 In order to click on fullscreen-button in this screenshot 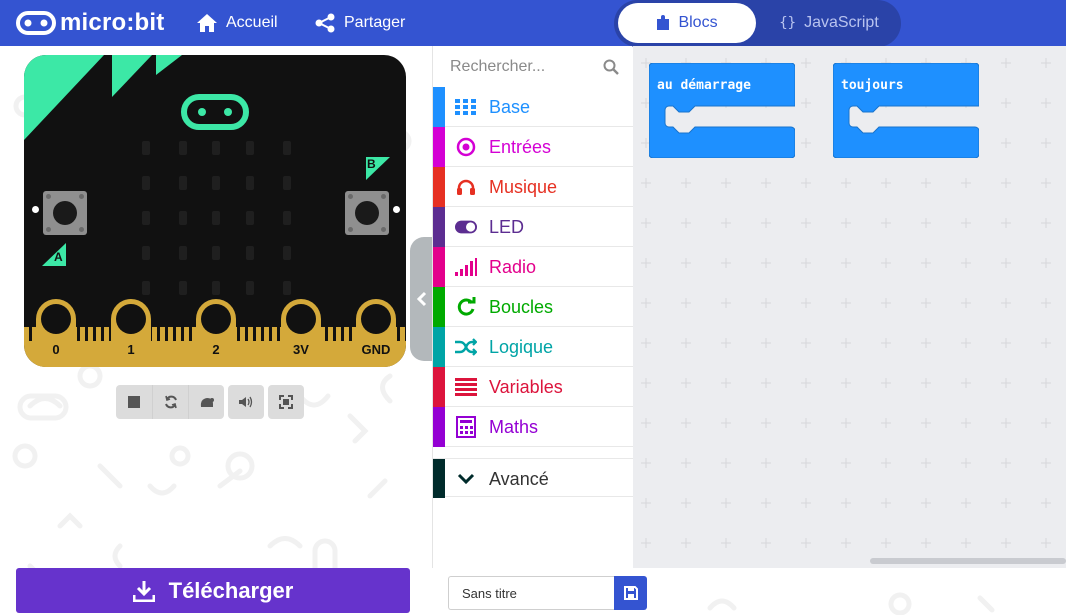, I will do `click(286, 402)`.